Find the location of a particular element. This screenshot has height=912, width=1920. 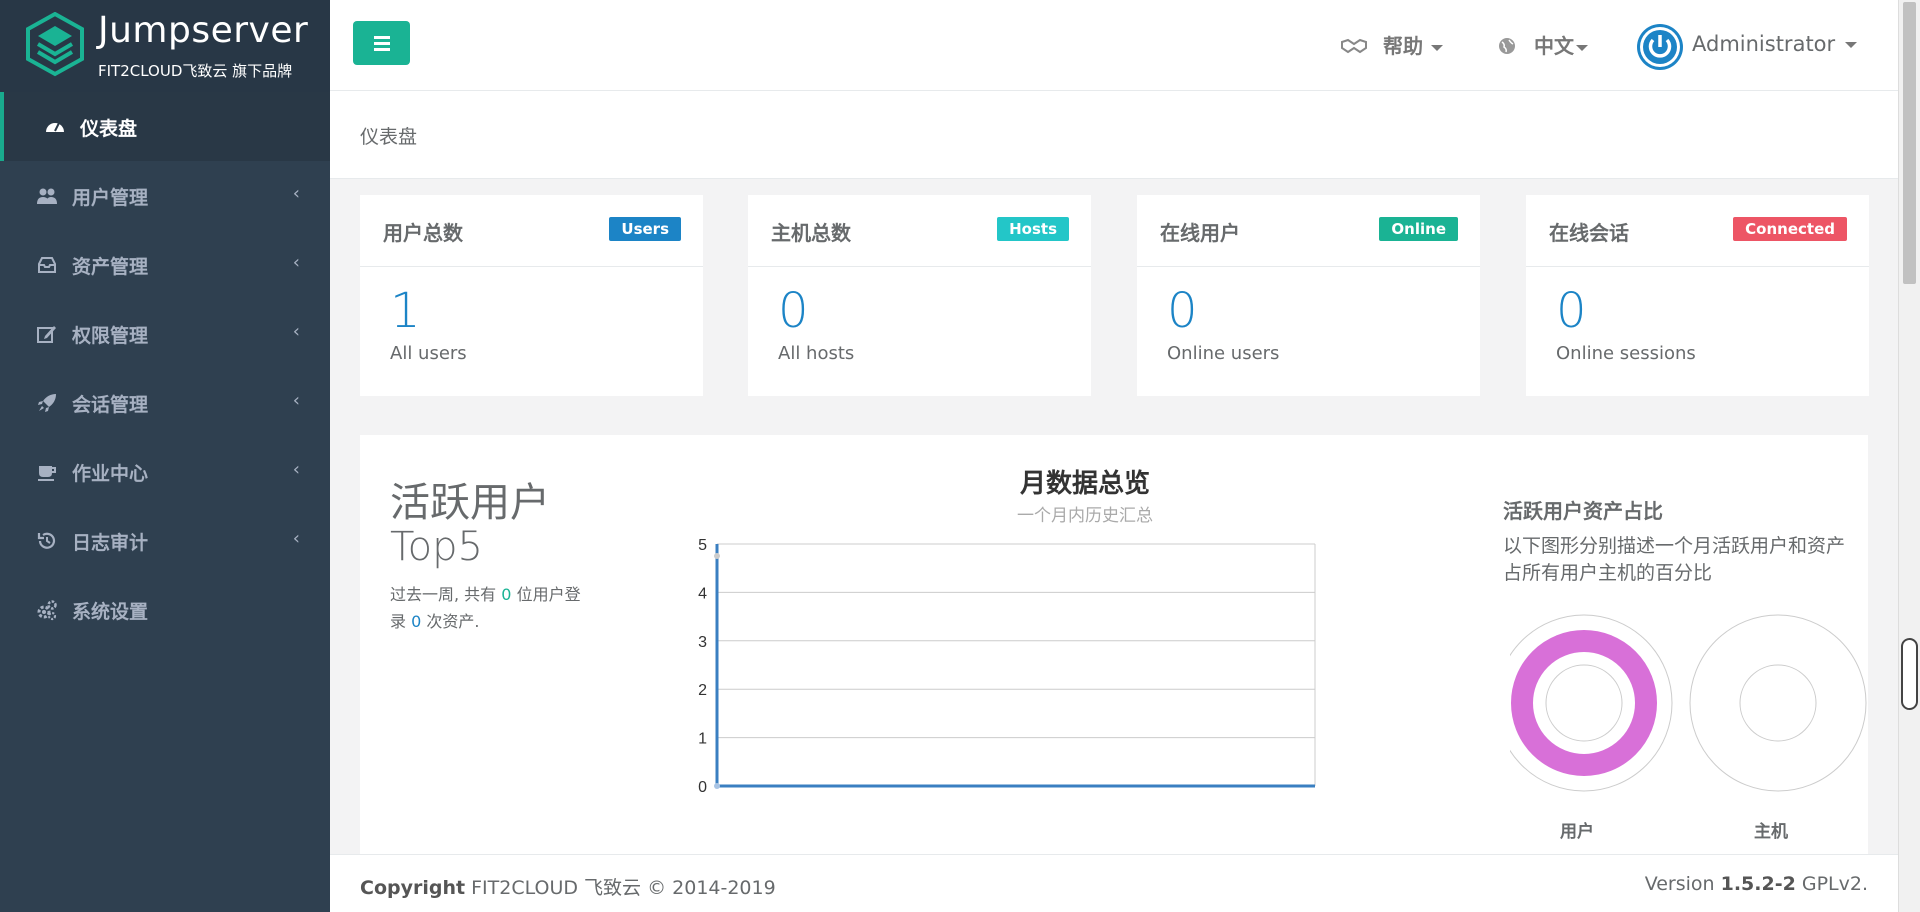

top5-asset-count: 0 is located at coordinates (416, 621).